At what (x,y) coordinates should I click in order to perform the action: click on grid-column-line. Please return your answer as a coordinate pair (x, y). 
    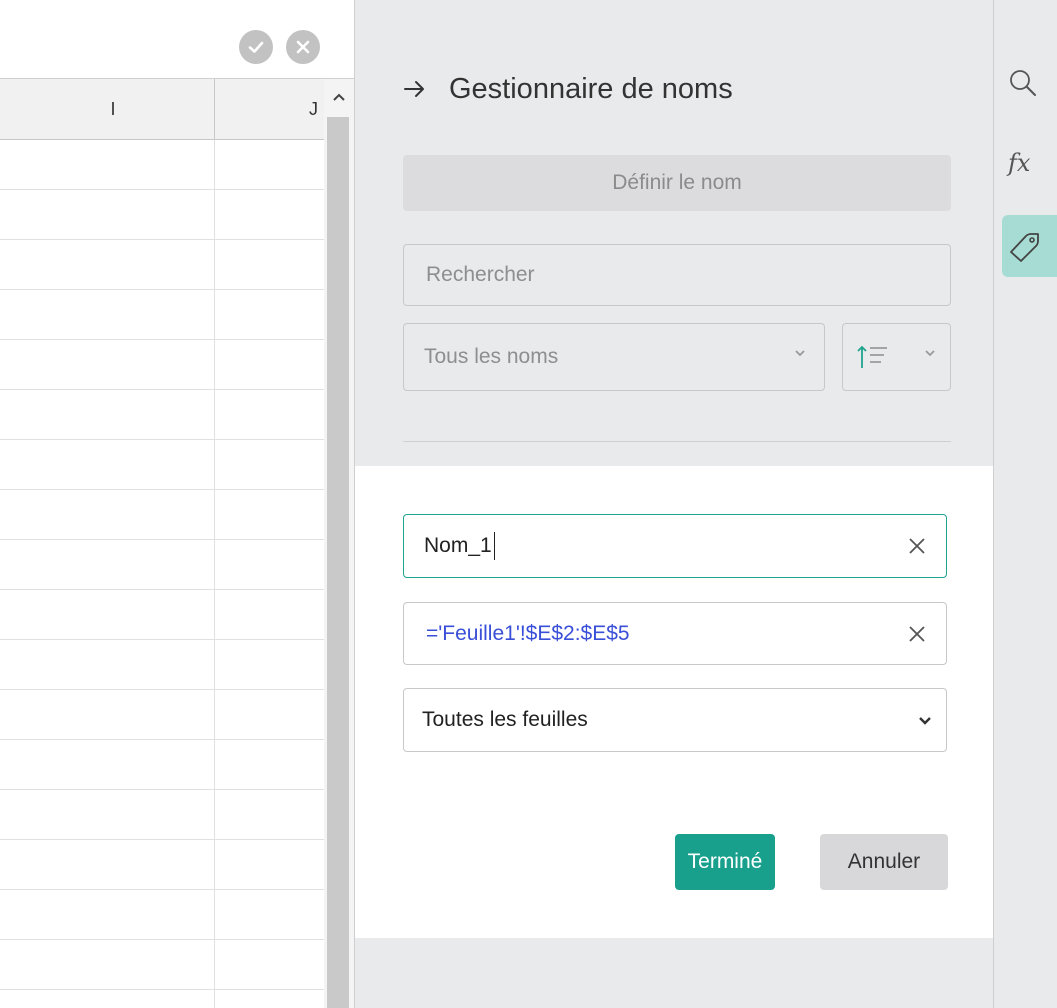
    Looking at the image, I should click on (214, 574).